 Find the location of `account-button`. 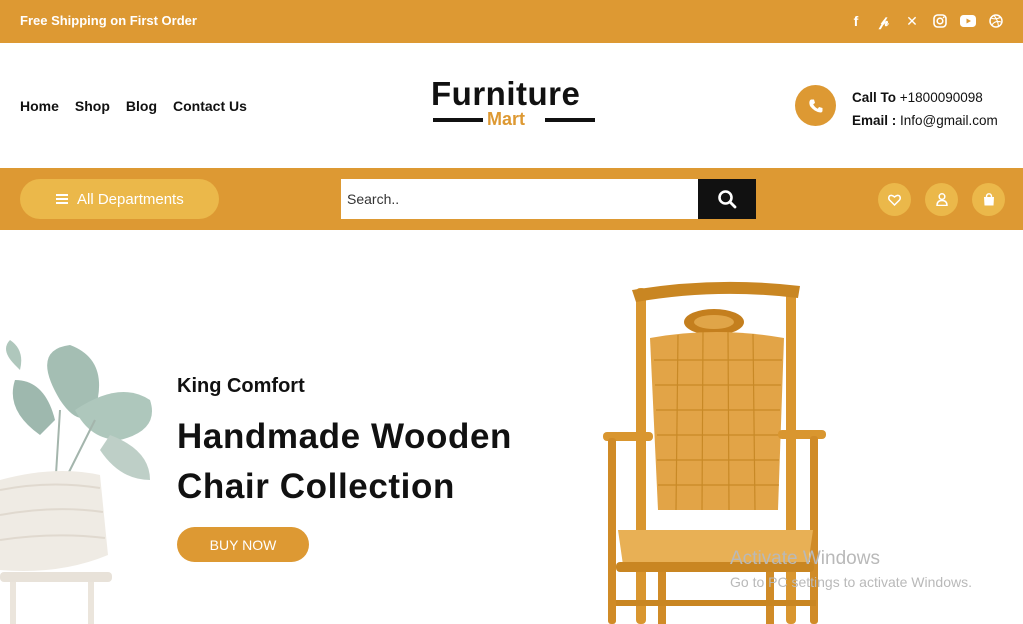

account-button is located at coordinates (941, 199).